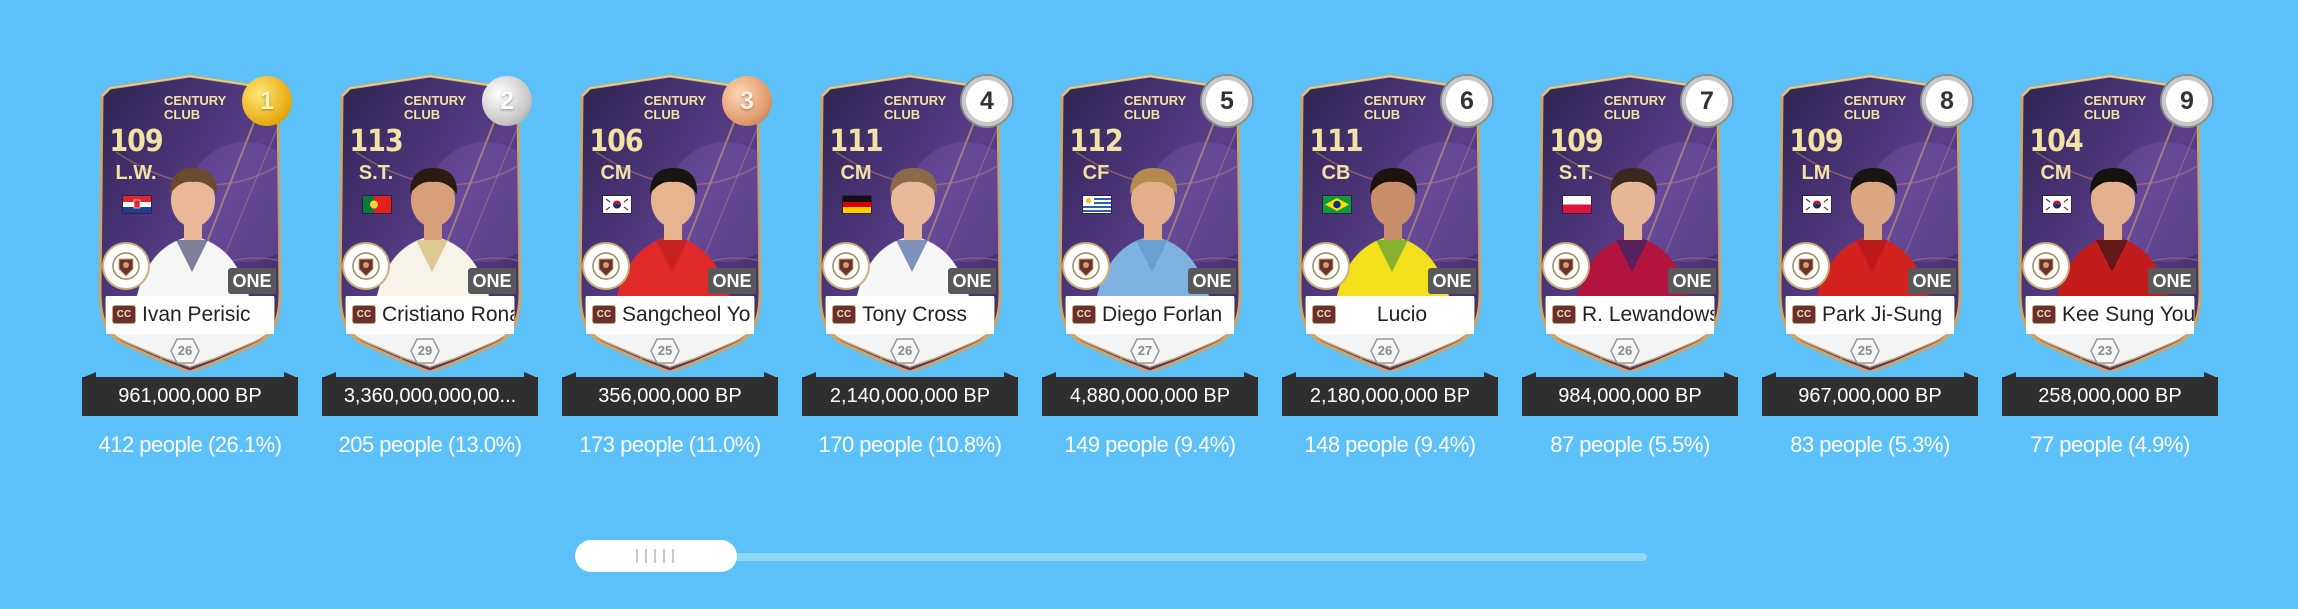  Describe the element at coordinates (2056, 141) in the screenshot. I see `overall-rating: 104` at that location.